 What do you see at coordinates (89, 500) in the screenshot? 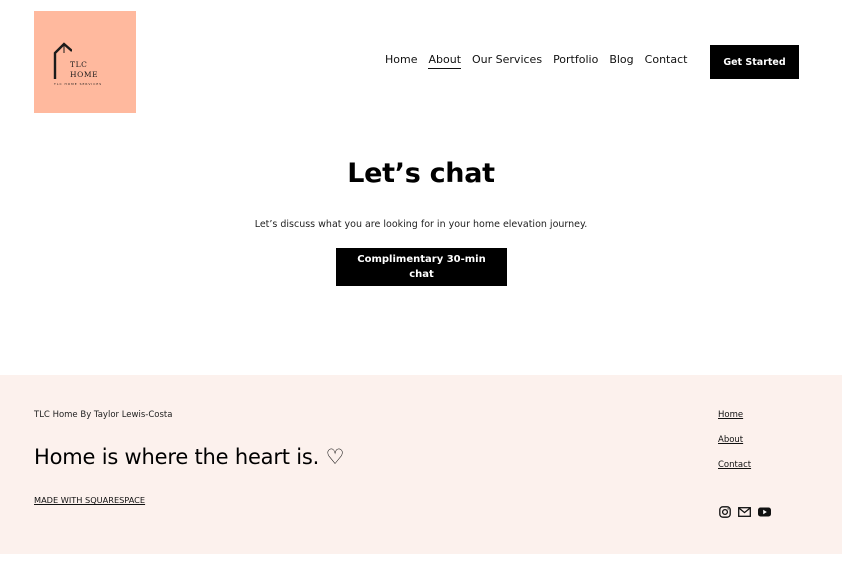
I see `made-with-squarespace-link: MADE WITH SQUARESPACE` at bounding box center [89, 500].